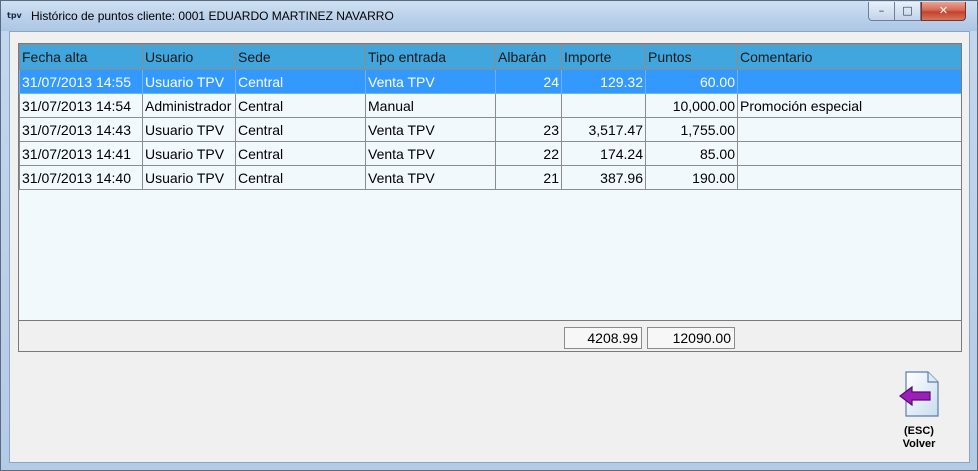  I want to click on cell-fecha: 31/07/2013 14:41, so click(81, 153).